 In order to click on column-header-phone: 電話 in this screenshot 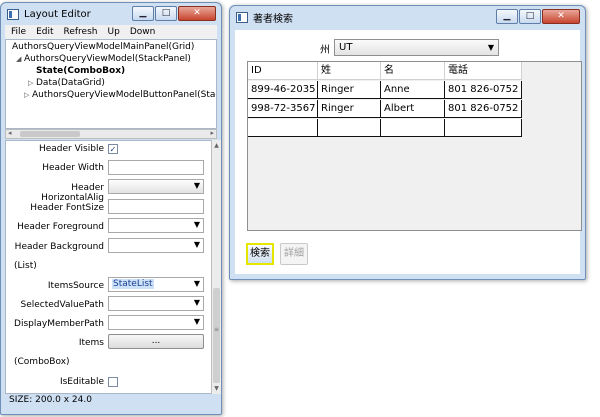, I will do `click(483, 71)`.